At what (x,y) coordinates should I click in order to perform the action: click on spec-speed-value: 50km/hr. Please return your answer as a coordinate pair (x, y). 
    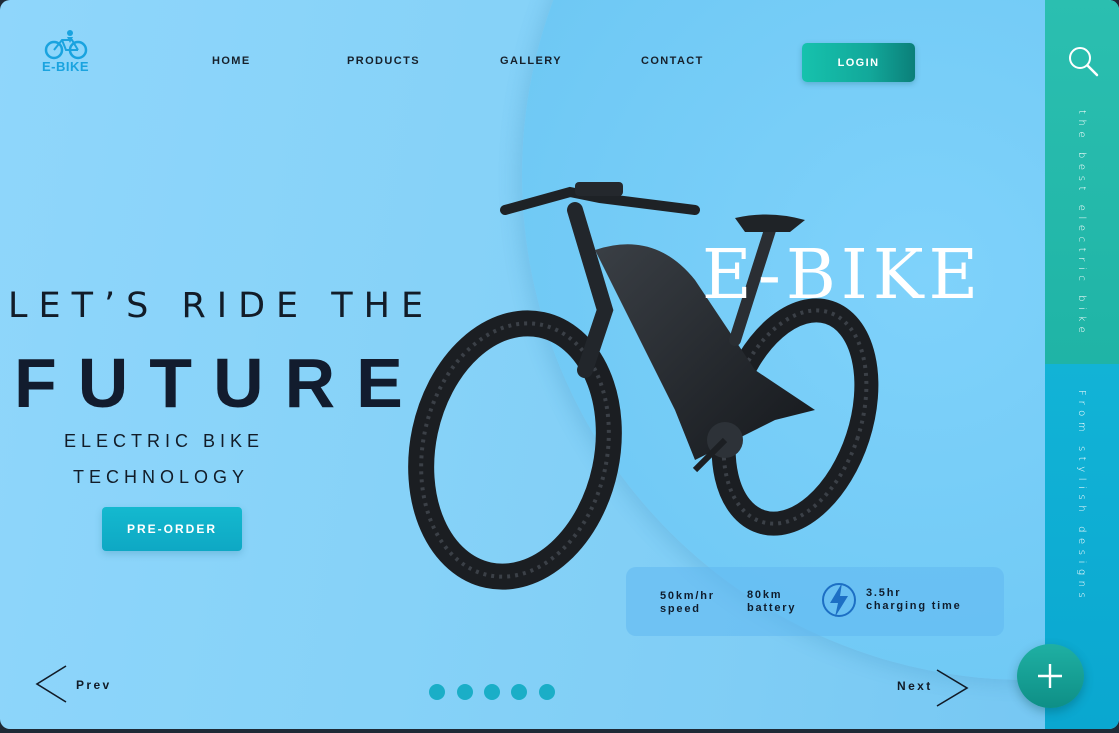
    Looking at the image, I should click on (687, 596).